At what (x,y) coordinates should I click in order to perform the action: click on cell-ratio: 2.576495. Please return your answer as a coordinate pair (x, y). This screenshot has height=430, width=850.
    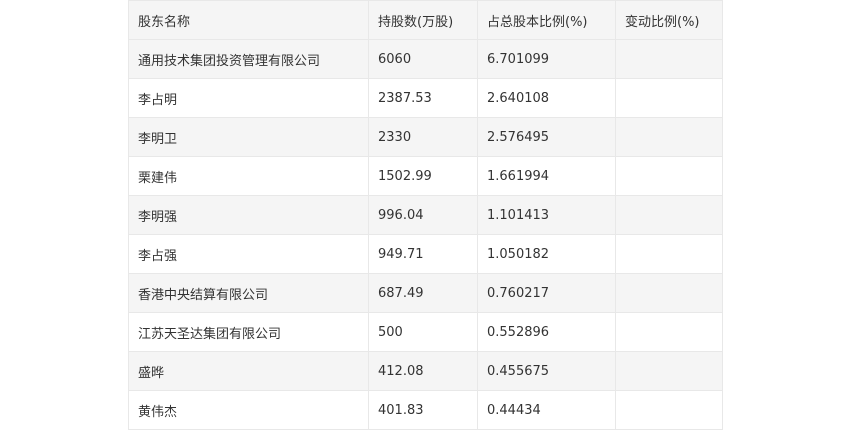
    Looking at the image, I should click on (546, 137).